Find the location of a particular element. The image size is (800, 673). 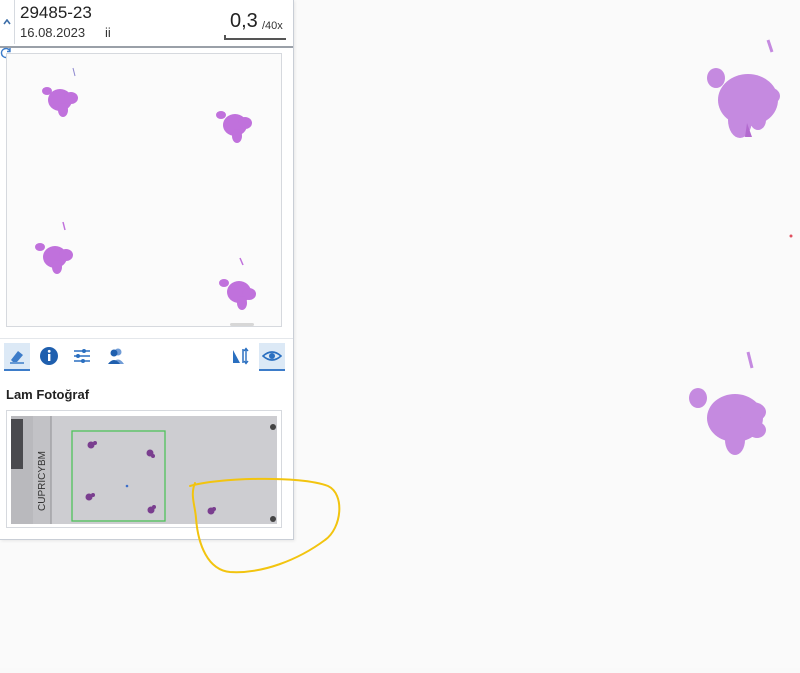

info-button is located at coordinates (49, 356).